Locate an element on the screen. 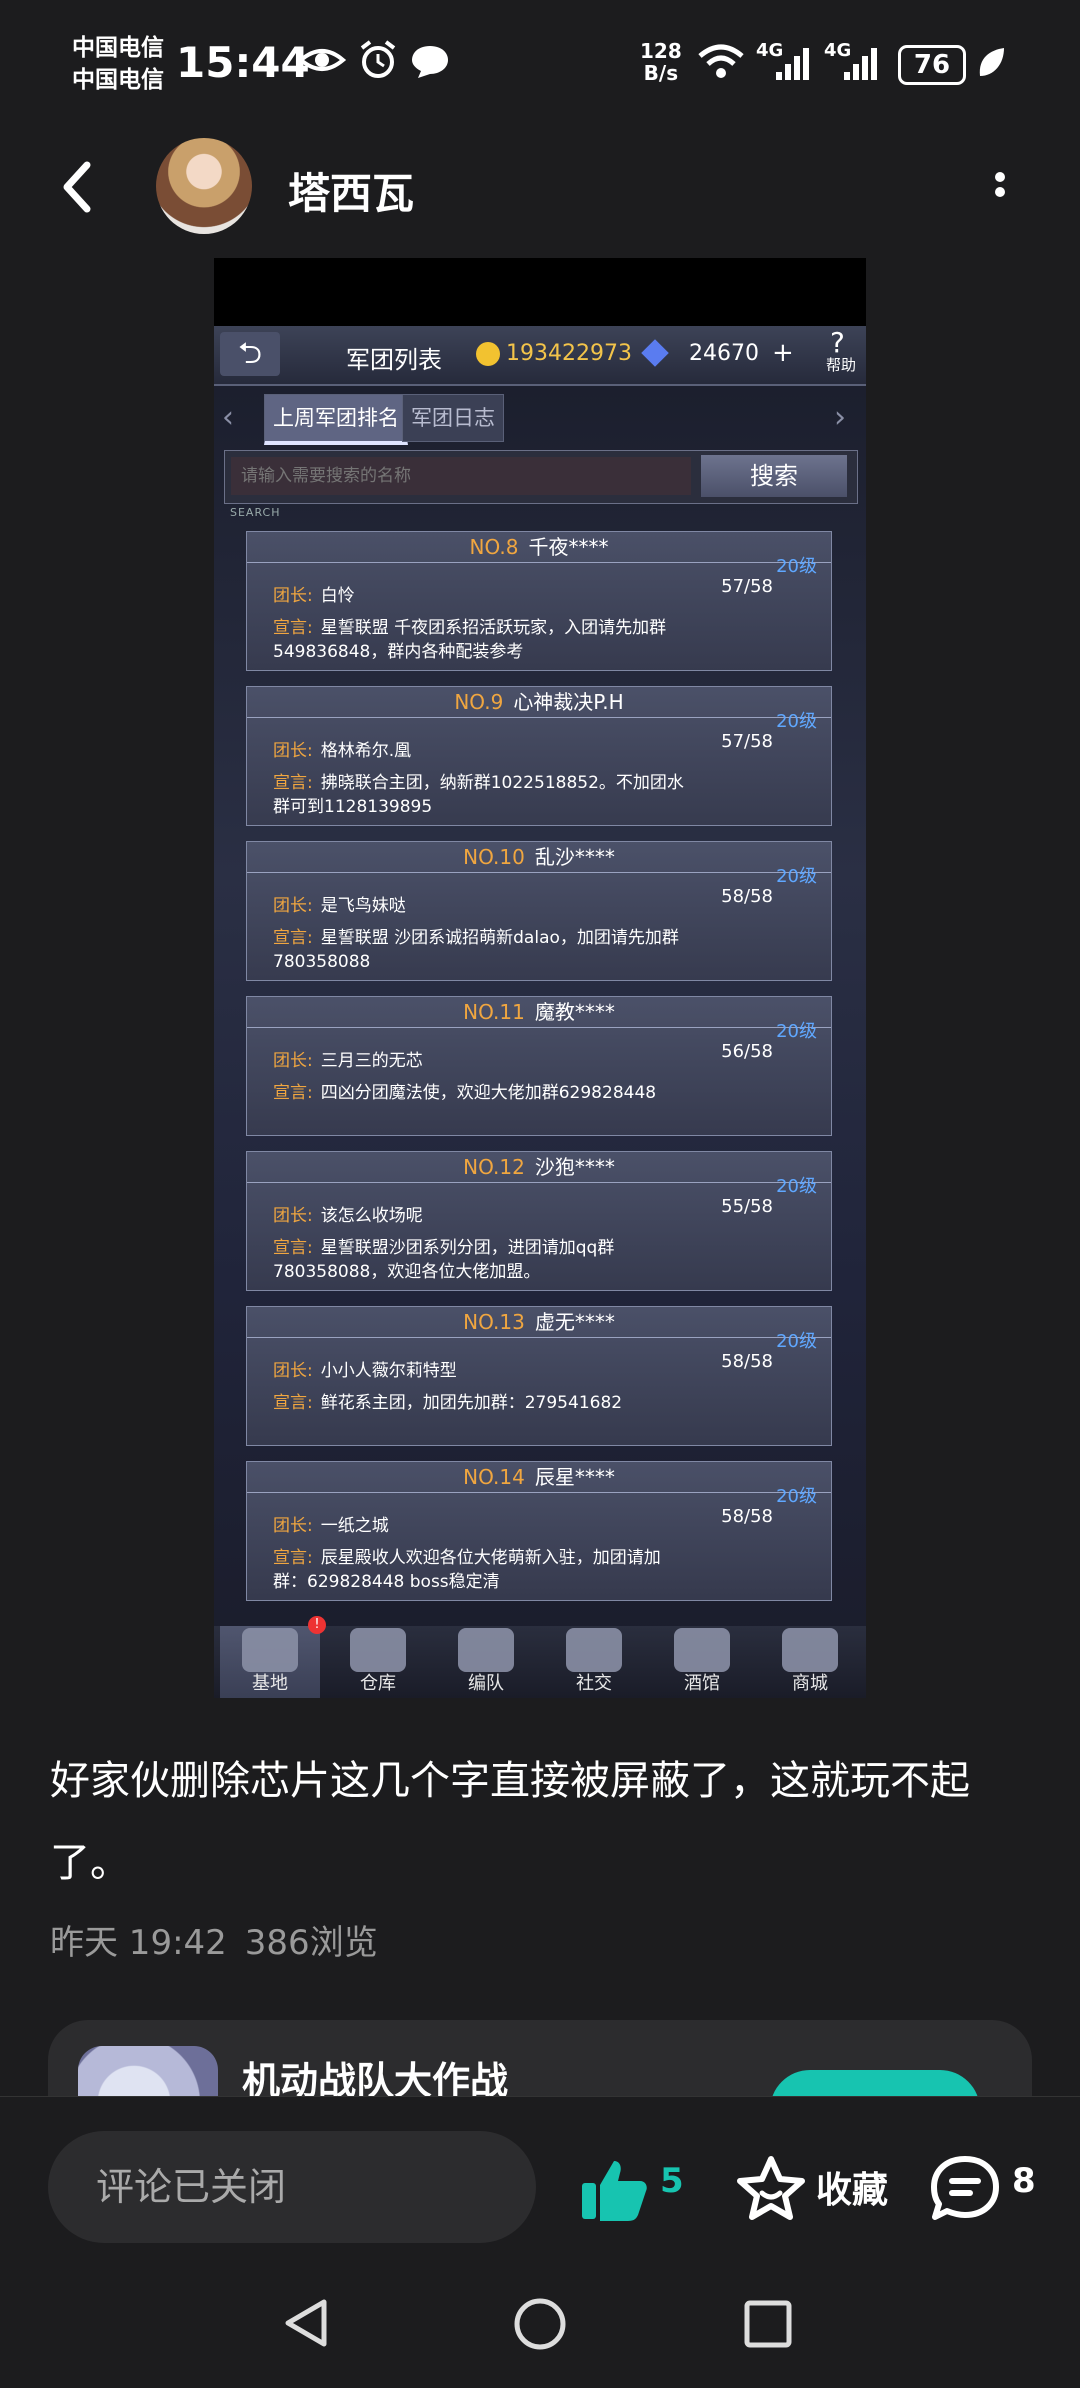  legion-rank: NO.10 is located at coordinates (494, 857).